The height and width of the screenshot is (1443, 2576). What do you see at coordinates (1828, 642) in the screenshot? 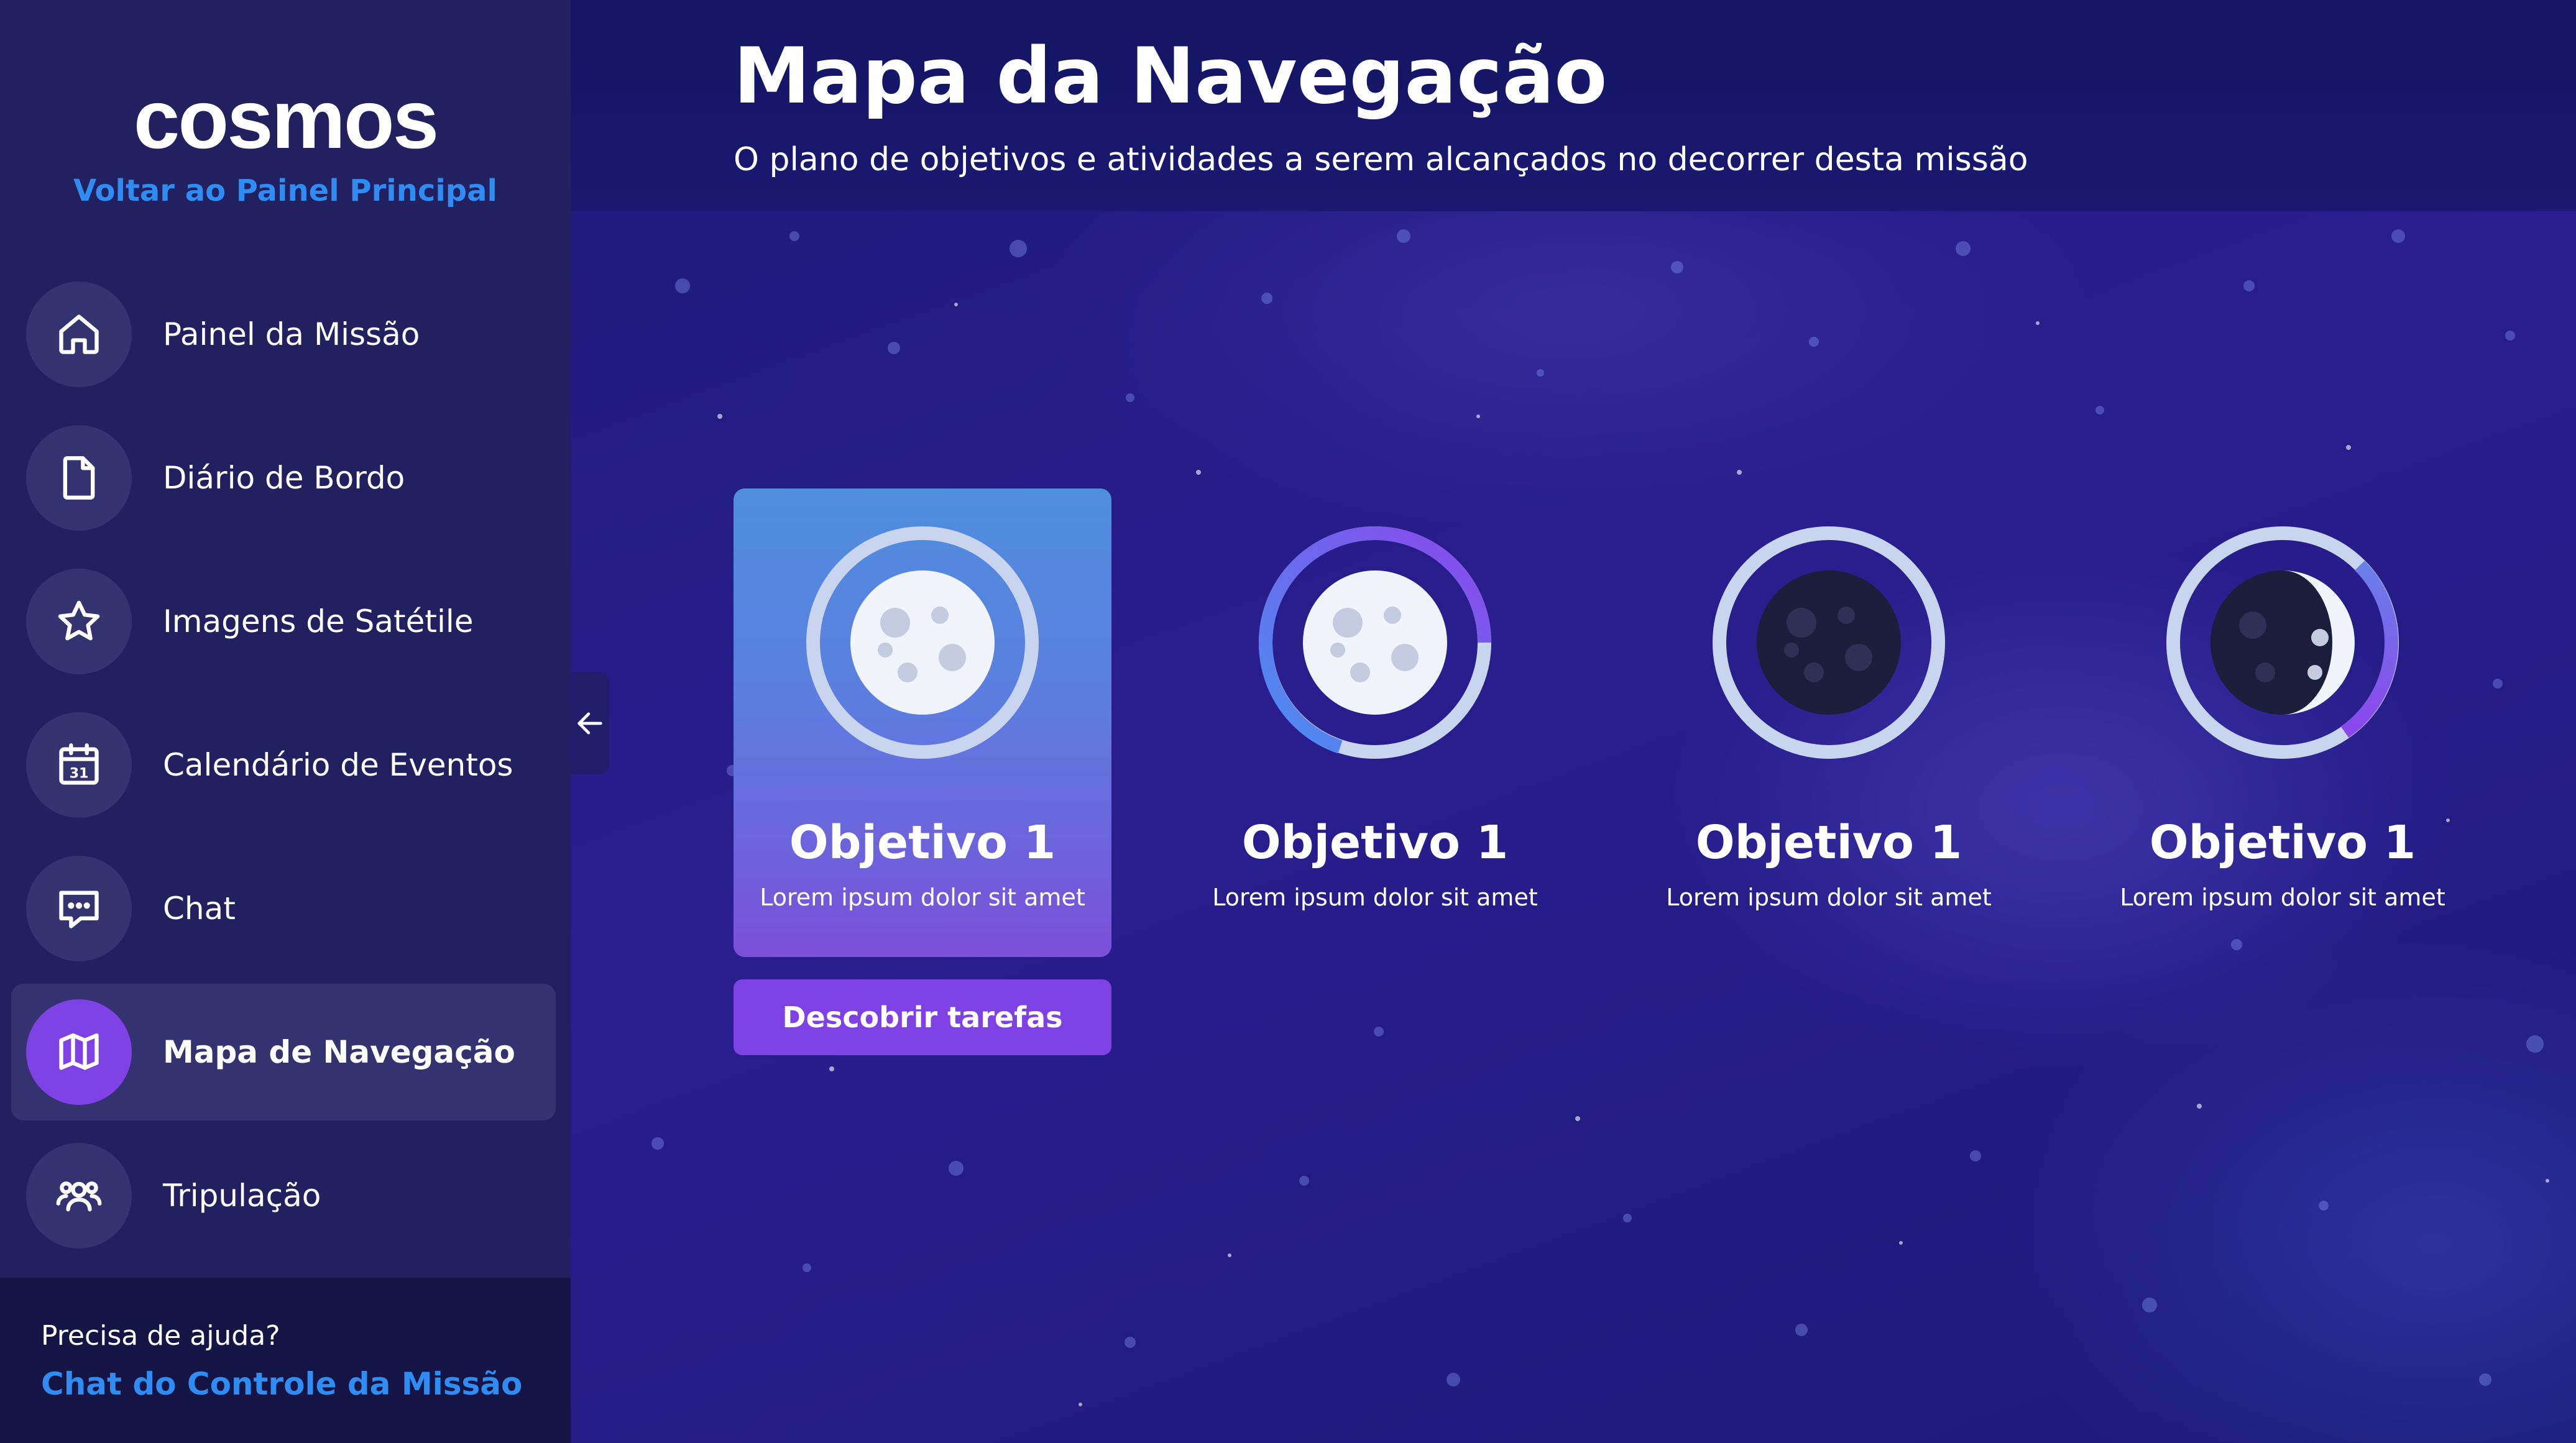
I see `new-moon-icon` at bounding box center [1828, 642].